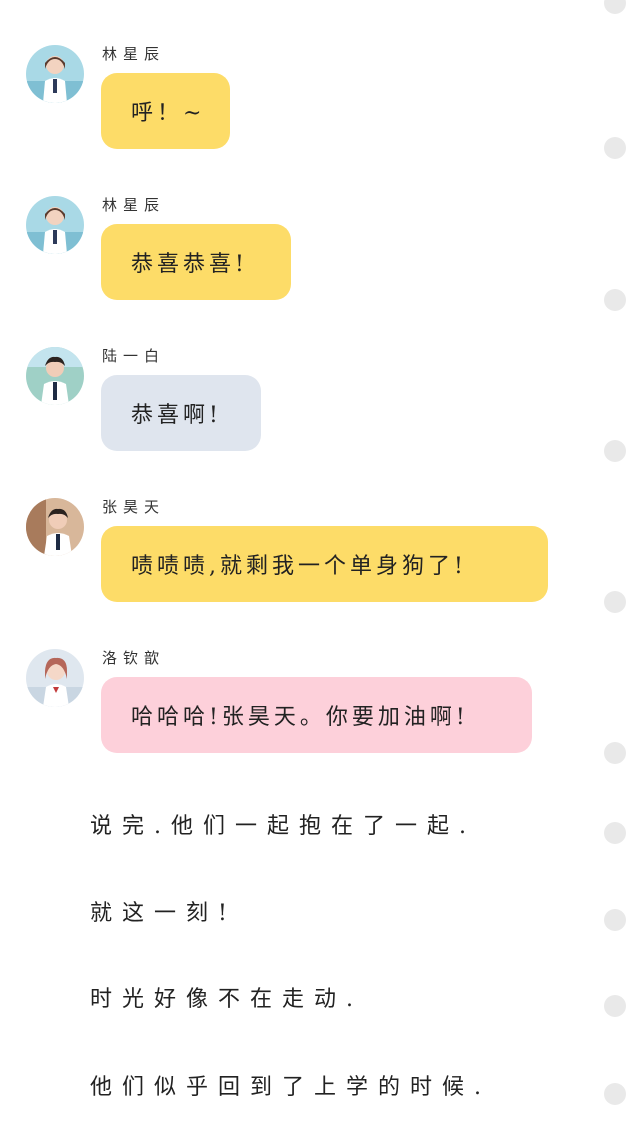 The image size is (640, 1138). Describe the element at coordinates (134, 507) in the screenshot. I see `sender-name: 张昊天` at that location.